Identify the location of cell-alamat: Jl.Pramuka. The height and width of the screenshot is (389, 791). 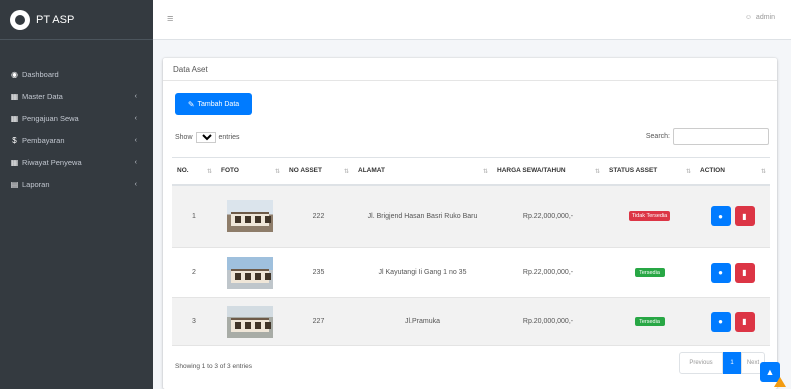
(422, 321).